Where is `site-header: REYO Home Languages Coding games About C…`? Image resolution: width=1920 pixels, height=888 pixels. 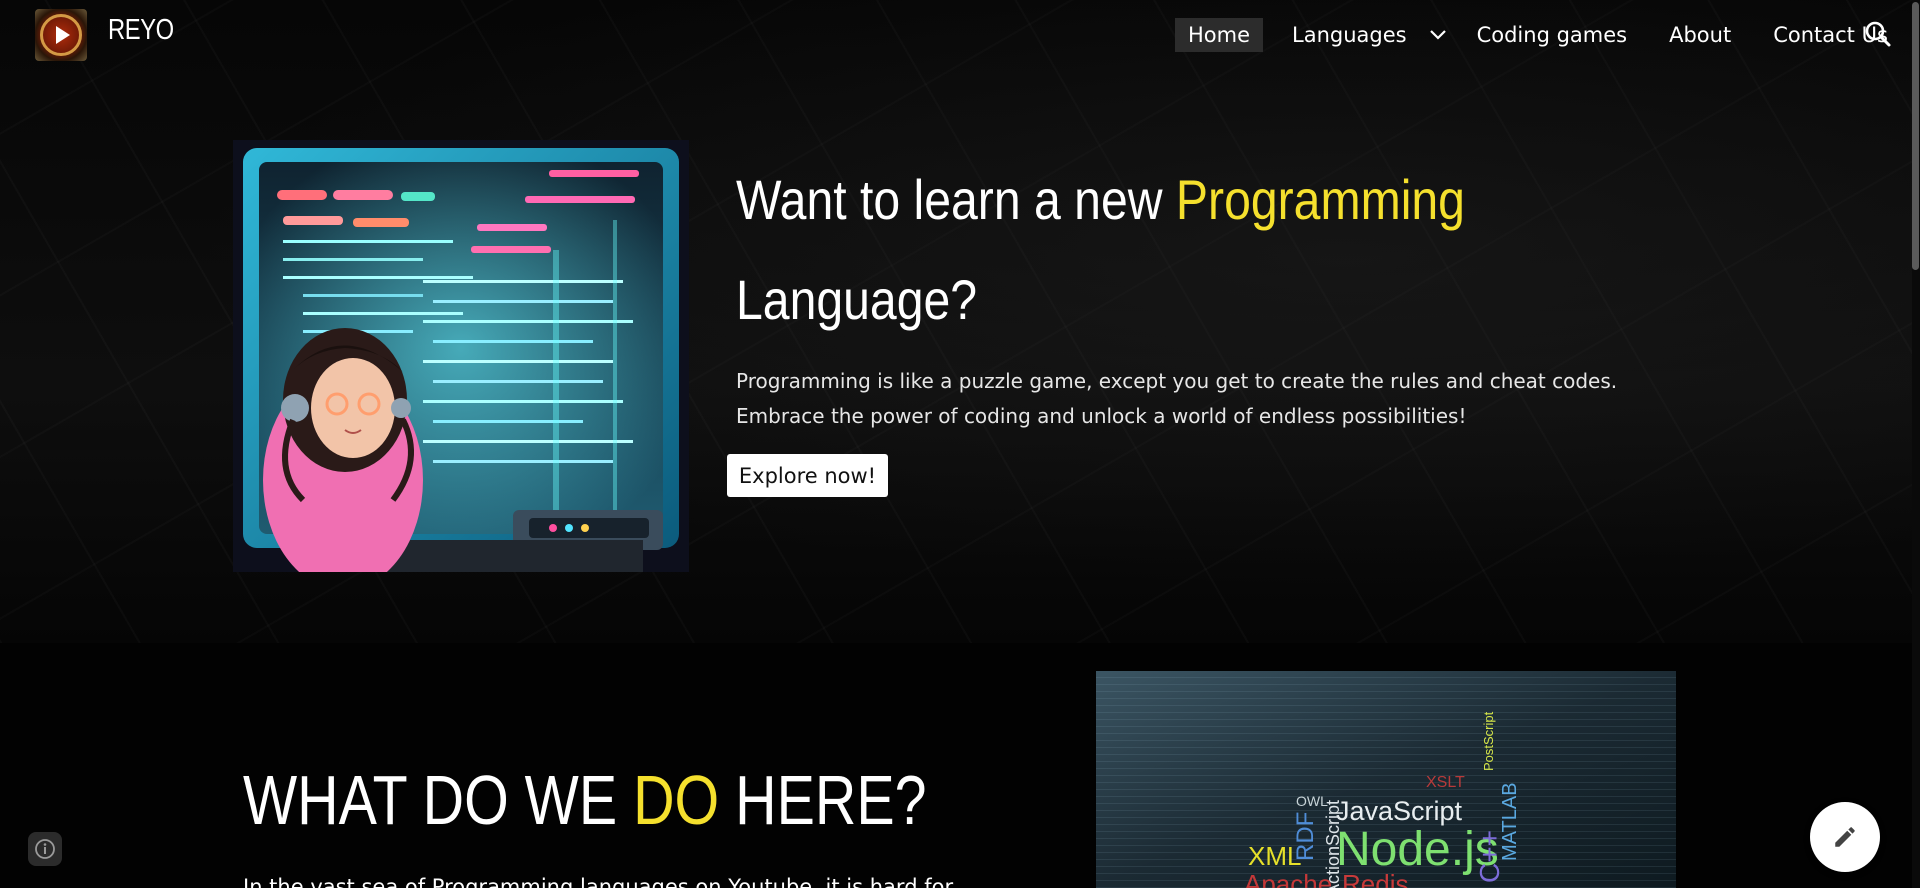 site-header: REYO Home Languages Coding games About C… is located at coordinates (960, 35).